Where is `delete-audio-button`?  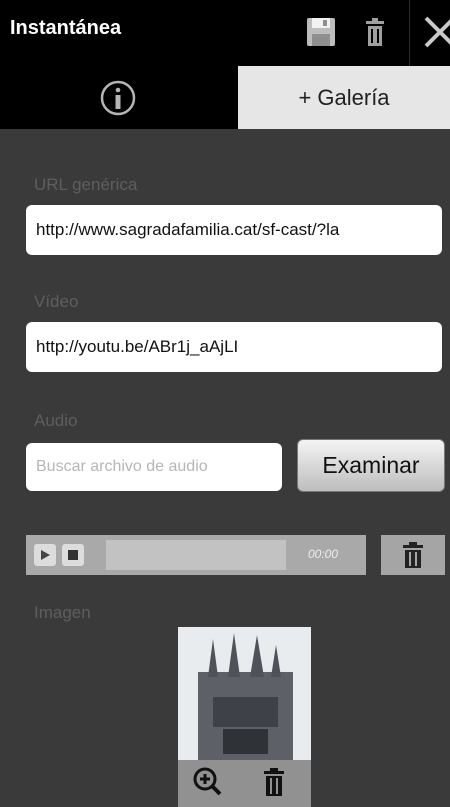
delete-audio-button is located at coordinates (413, 555).